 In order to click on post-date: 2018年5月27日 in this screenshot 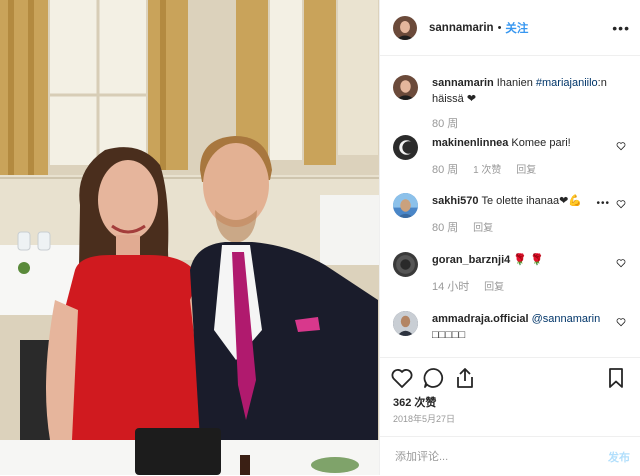, I will do `click(424, 418)`.